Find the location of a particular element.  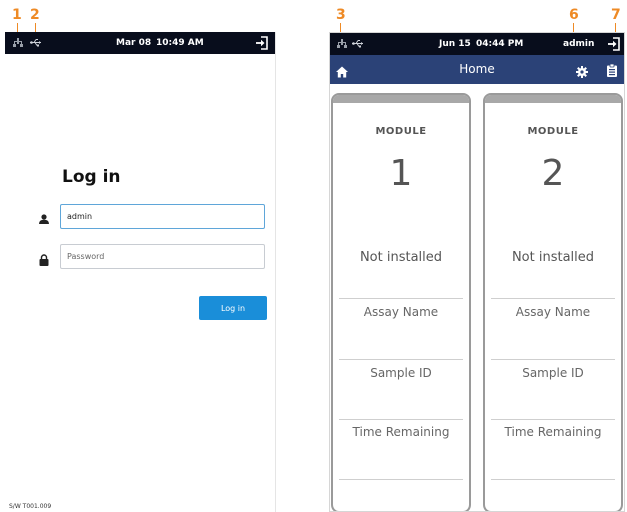

callout-1: 1 is located at coordinates (17, 15).